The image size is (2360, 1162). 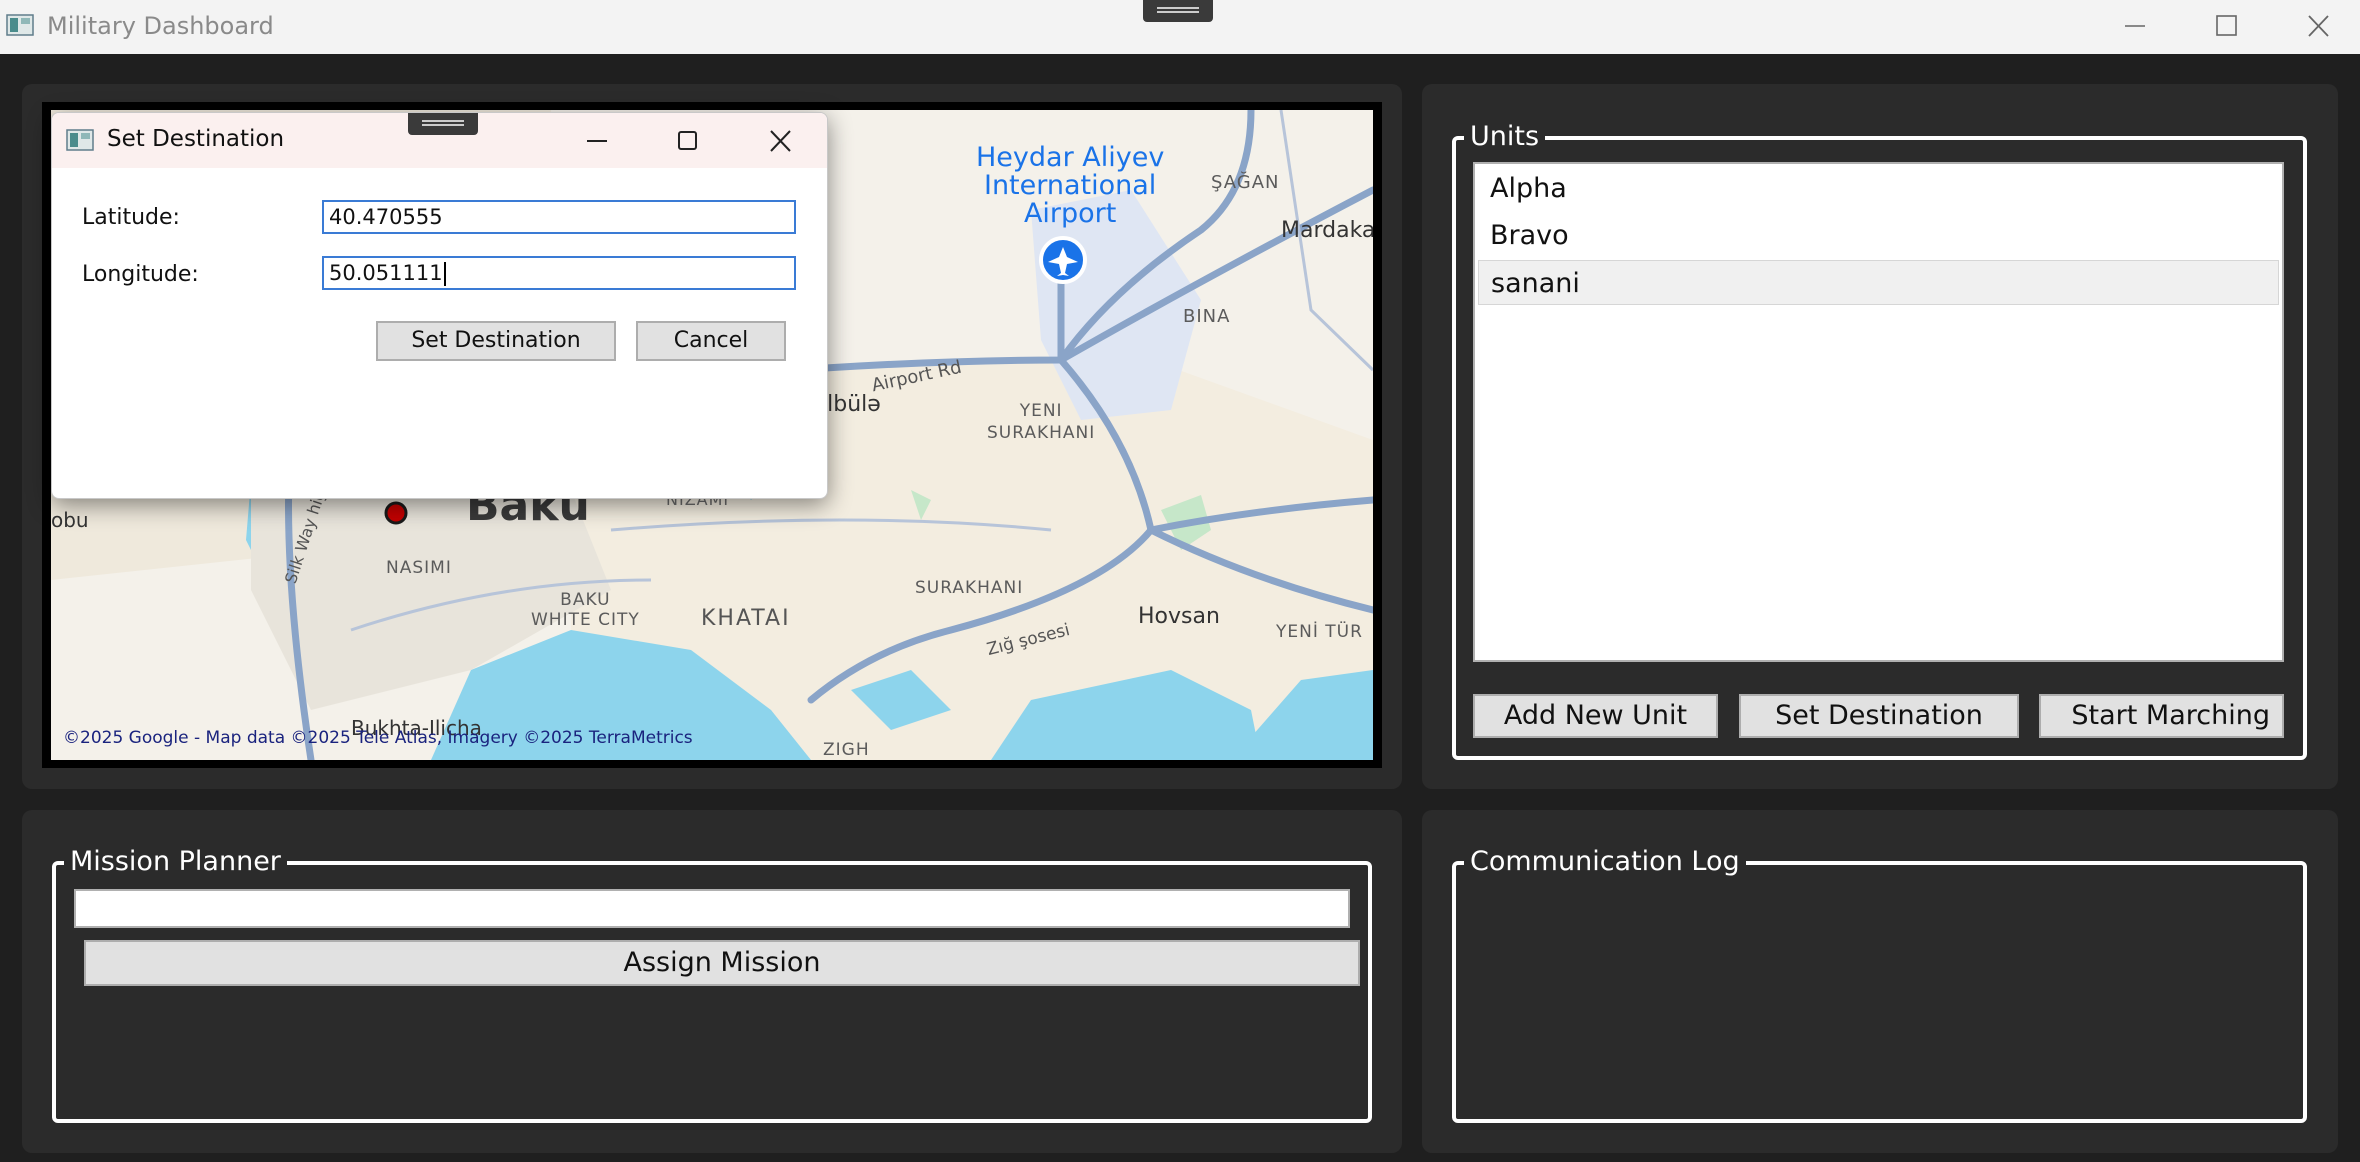 I want to click on longitude-value: 50.051111, so click(x=386, y=273).